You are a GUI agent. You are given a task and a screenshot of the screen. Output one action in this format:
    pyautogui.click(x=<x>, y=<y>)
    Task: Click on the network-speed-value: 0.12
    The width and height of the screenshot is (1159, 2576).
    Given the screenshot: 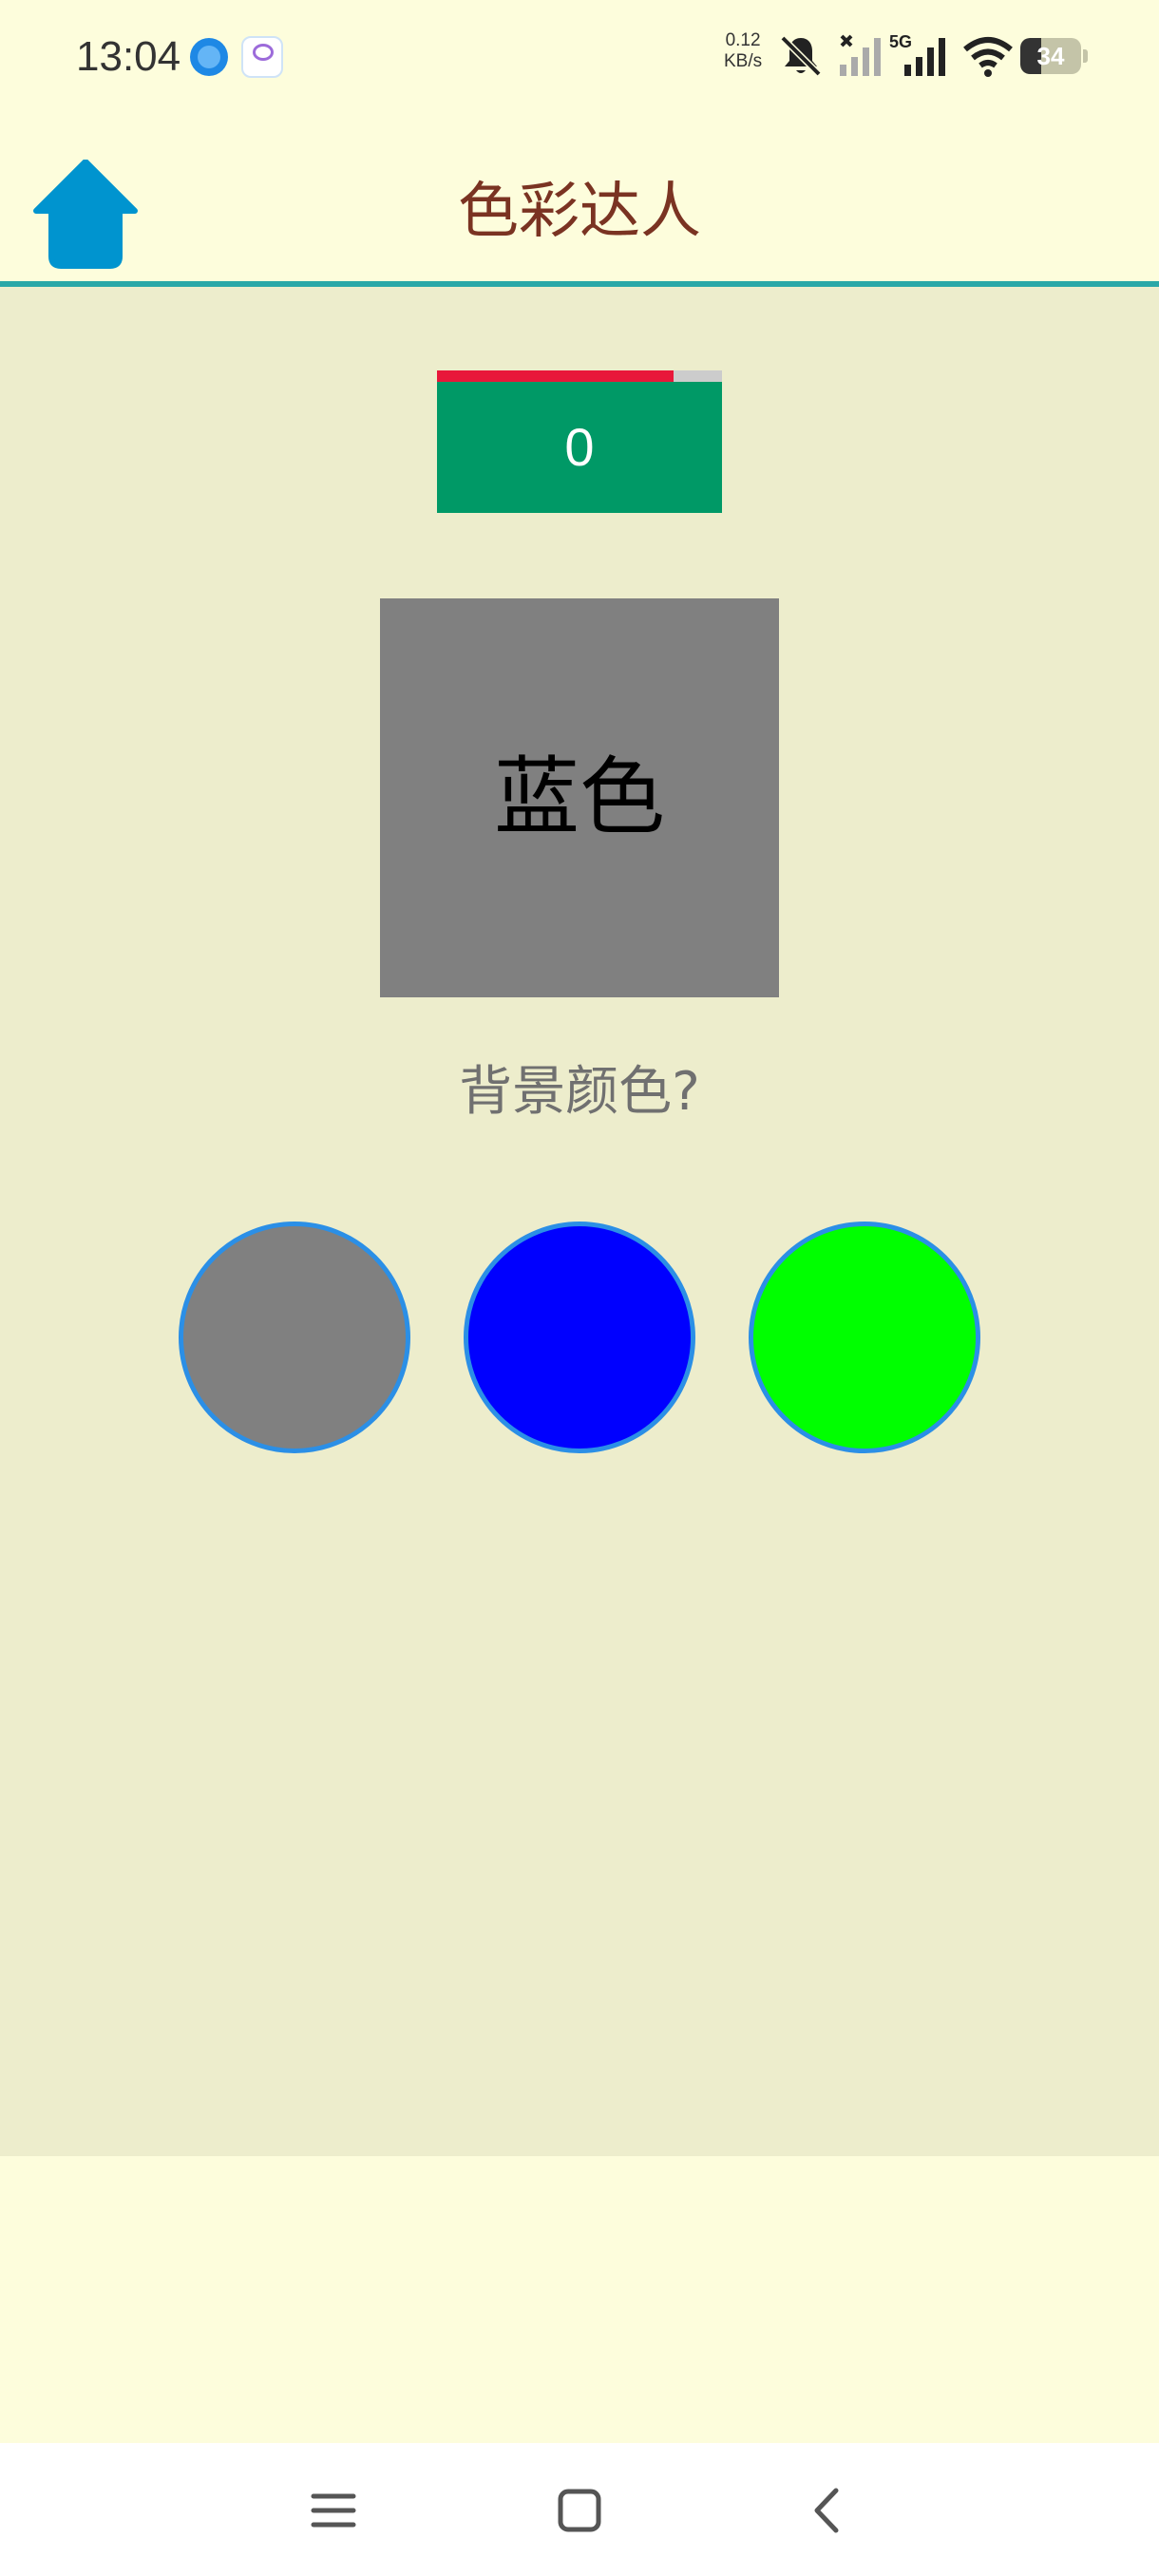 What is the action you would take?
    pyautogui.click(x=743, y=40)
    